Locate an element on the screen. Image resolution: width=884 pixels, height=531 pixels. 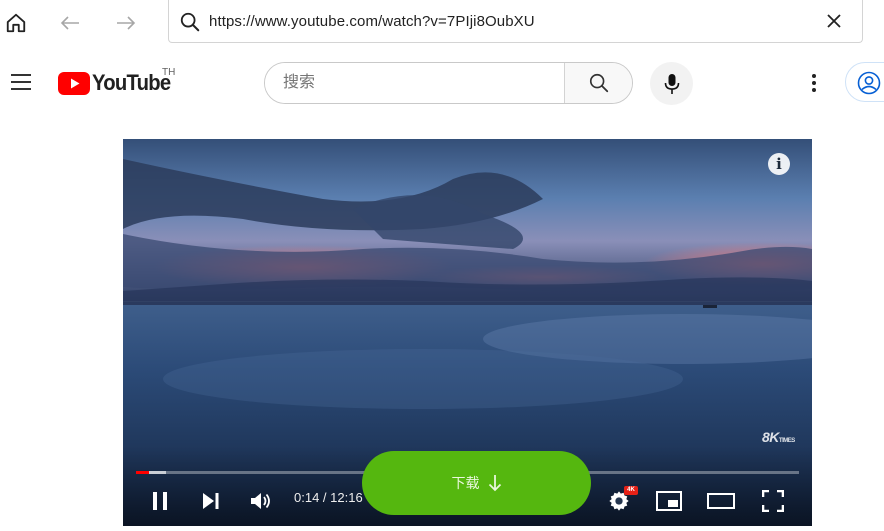
more-options-button is located at coordinates (814, 83).